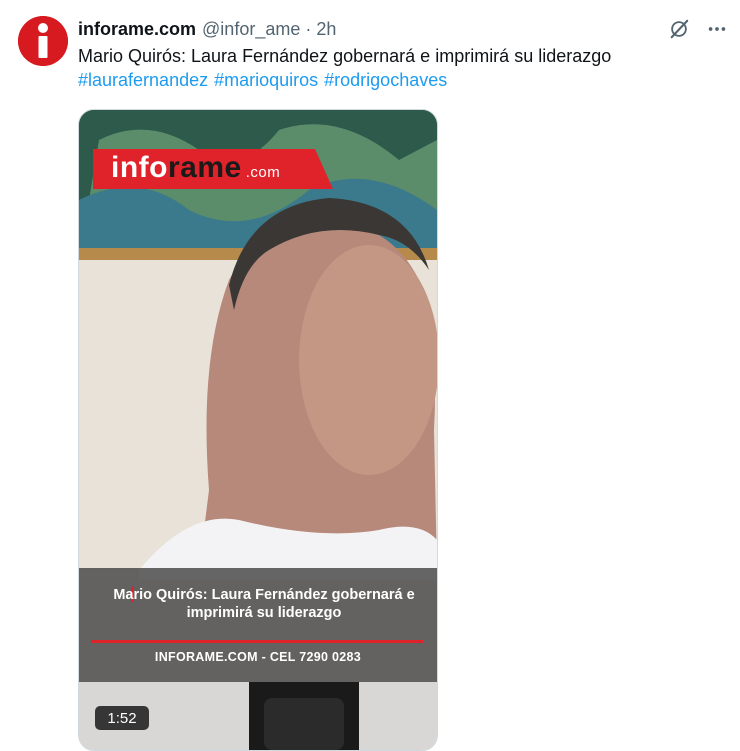 The image size is (740, 751). I want to click on grok-icon, so click(679, 29).